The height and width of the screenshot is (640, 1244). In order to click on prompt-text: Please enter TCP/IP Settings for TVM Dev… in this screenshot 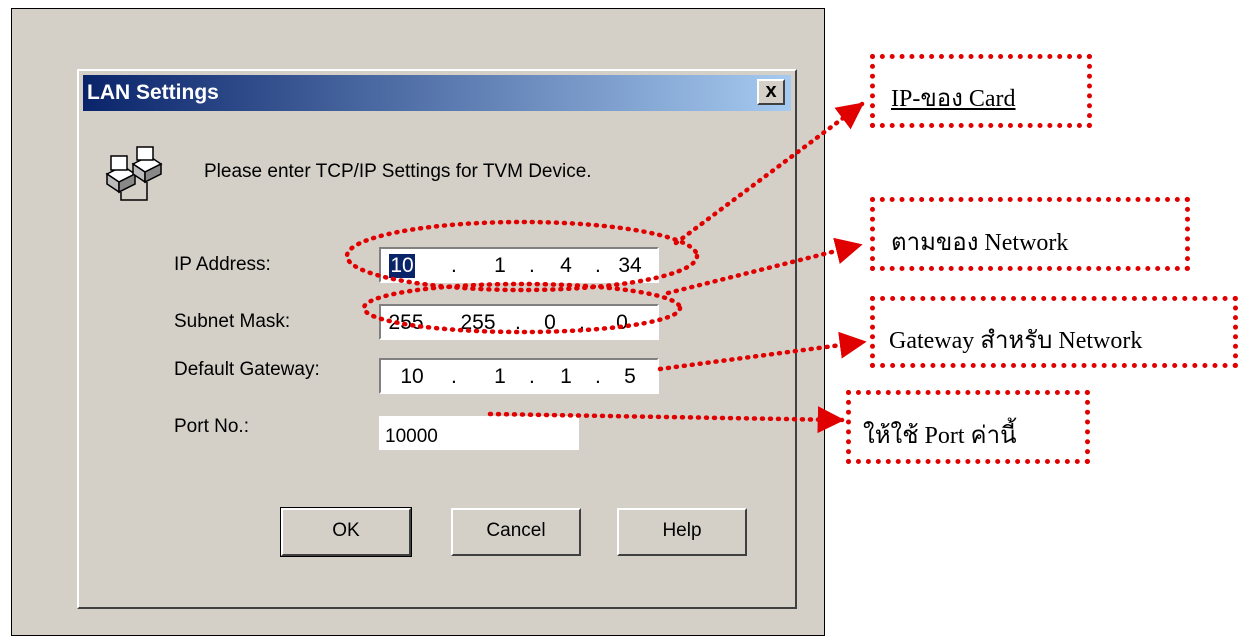, I will do `click(398, 171)`.